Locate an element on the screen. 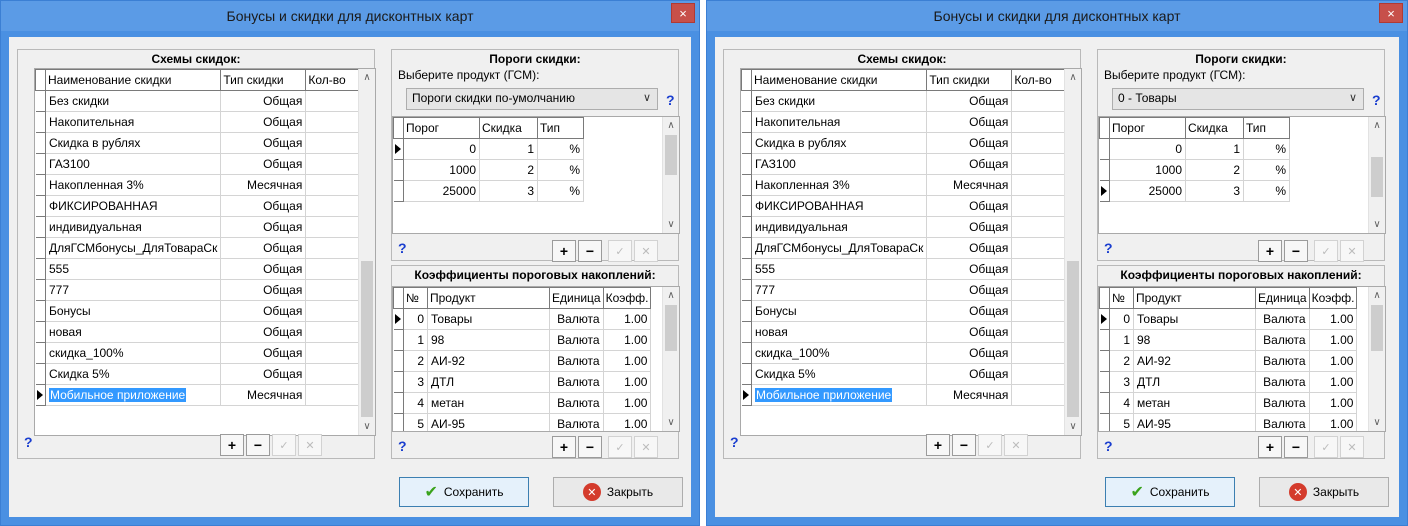 The width and height of the screenshot is (1408, 526). table-row: Без скидкиОбщая2 is located at coordinates (909, 101).